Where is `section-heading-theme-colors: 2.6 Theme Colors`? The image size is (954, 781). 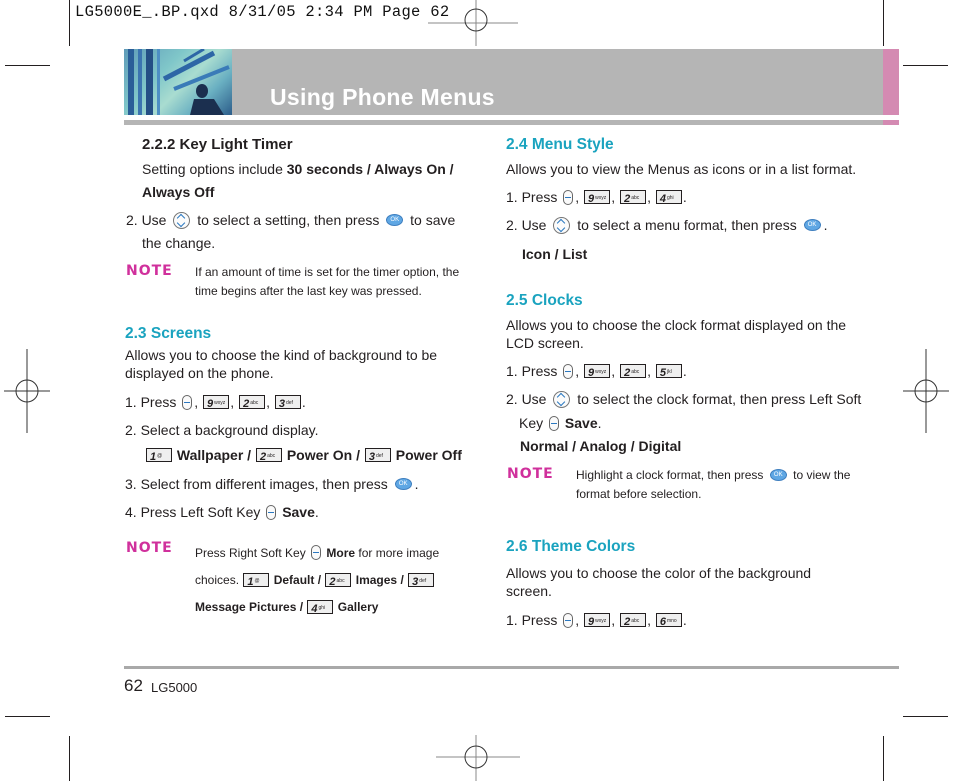 section-heading-theme-colors: 2.6 Theme Colors is located at coordinates (571, 546).